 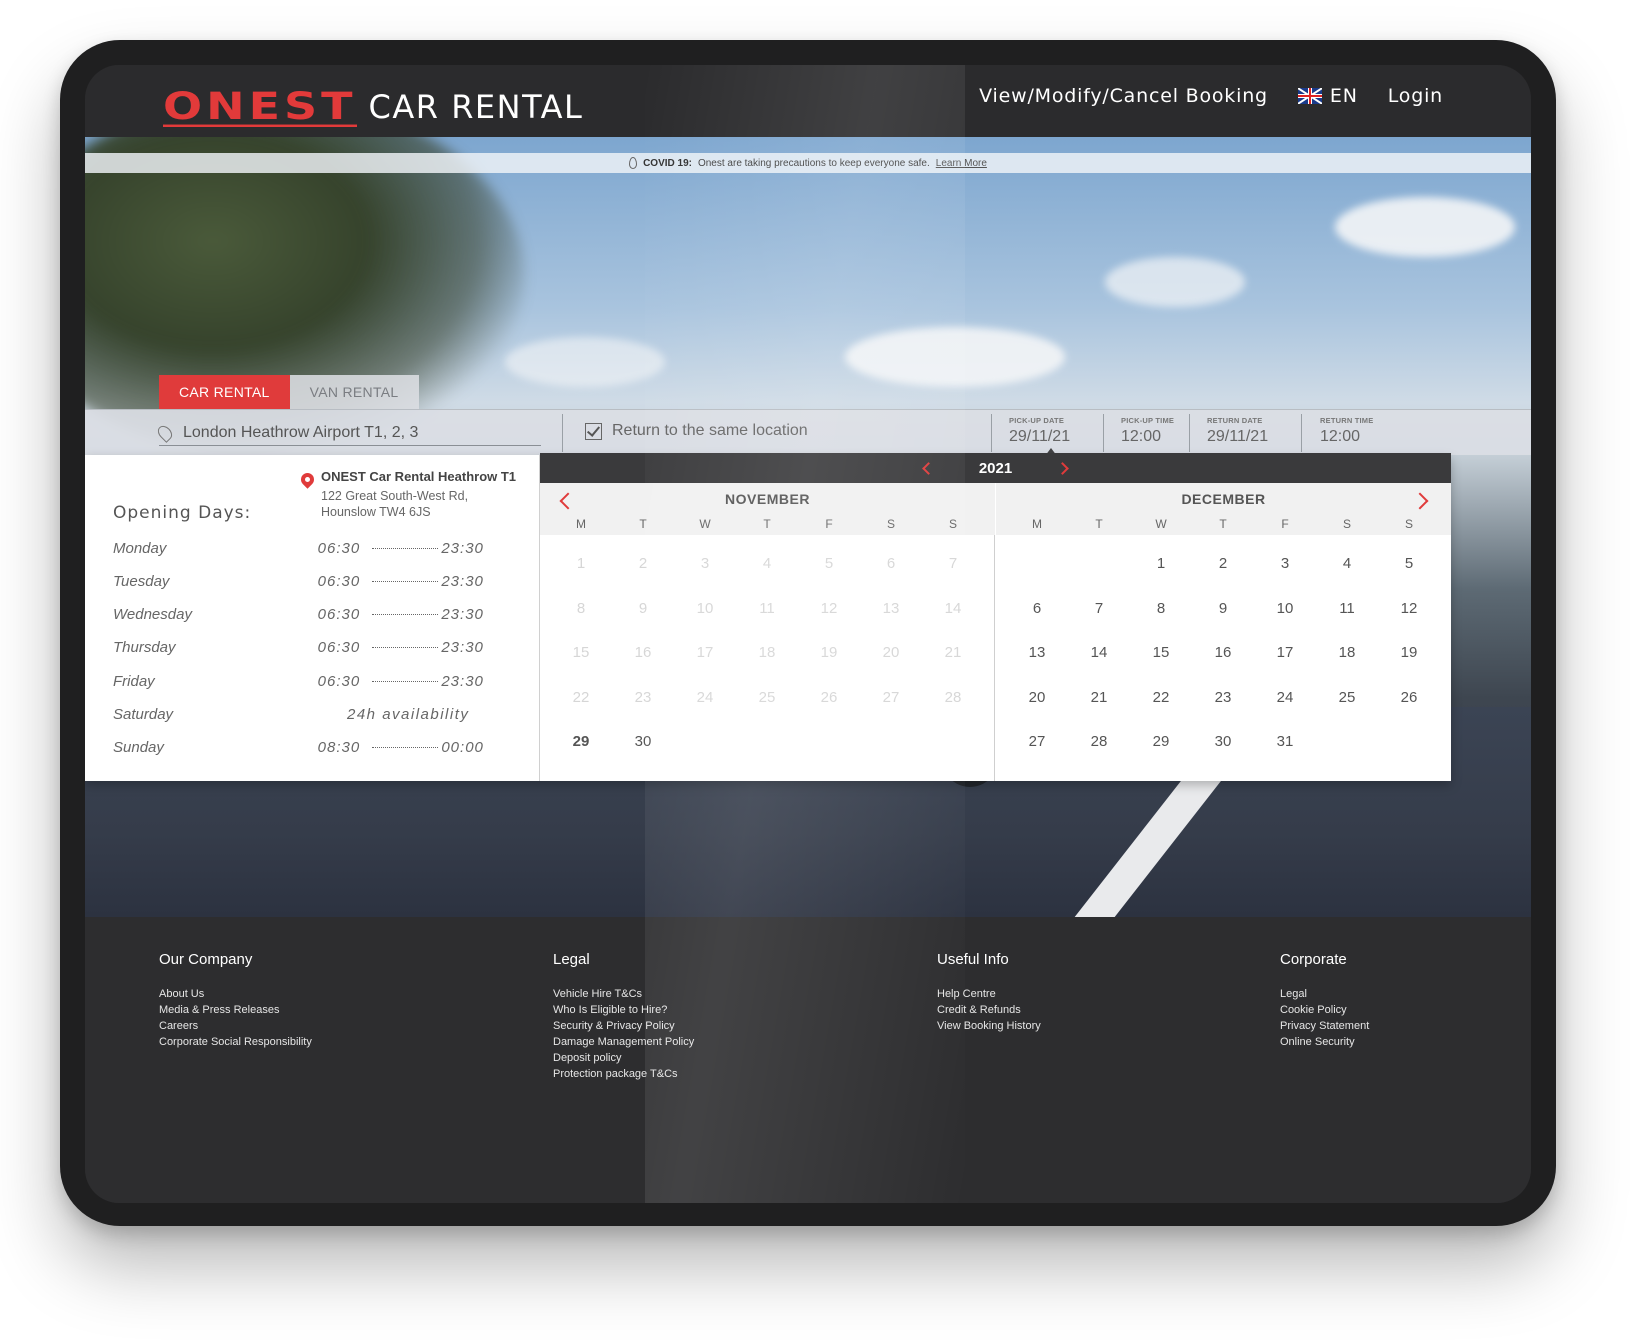 I want to click on footer-link: Online Security, so click(x=1324, y=1042).